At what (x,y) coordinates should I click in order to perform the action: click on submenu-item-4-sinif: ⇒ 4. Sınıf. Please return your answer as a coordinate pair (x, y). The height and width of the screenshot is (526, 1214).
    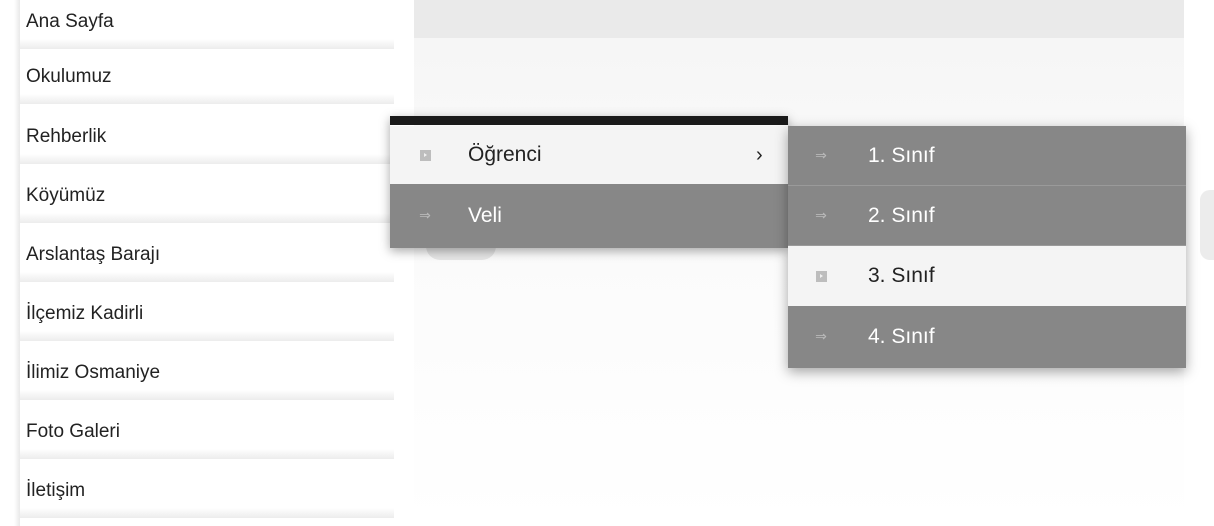
    Looking at the image, I should click on (987, 337).